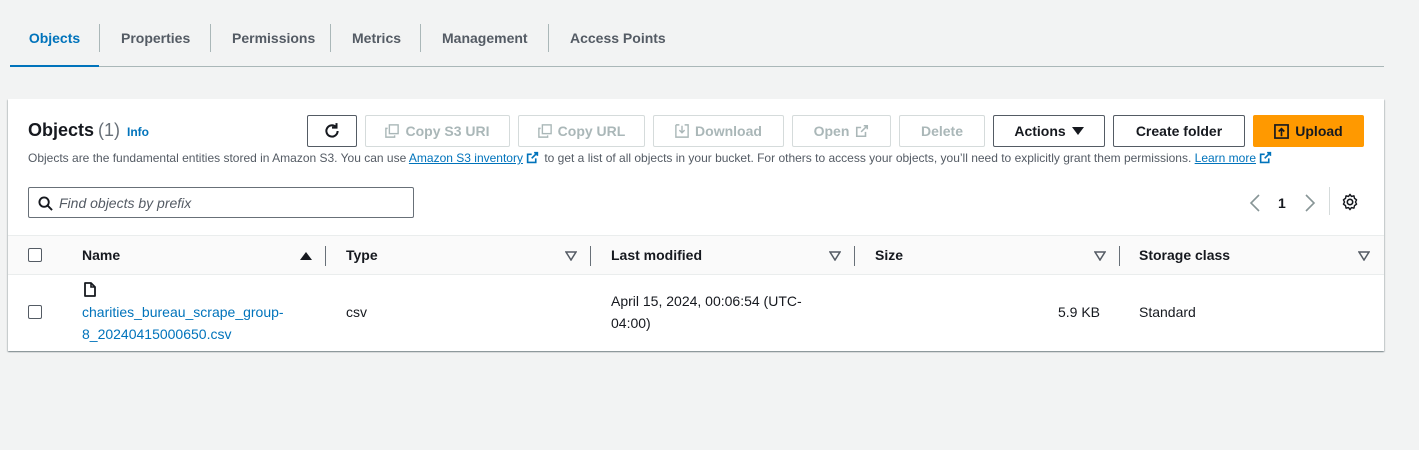 The height and width of the screenshot is (450, 1419). Describe the element at coordinates (706, 312) in the screenshot. I see `object-last-modified: April 15, 2024, 00:06:54 (UTC- 04:00)` at that location.